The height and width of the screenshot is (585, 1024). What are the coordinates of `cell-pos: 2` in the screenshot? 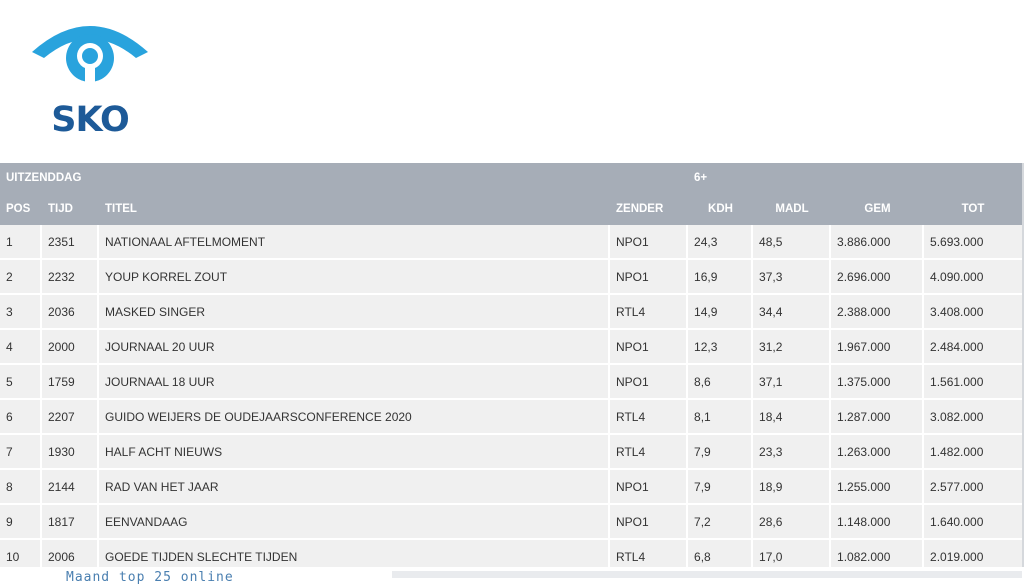 It's located at (21, 277).